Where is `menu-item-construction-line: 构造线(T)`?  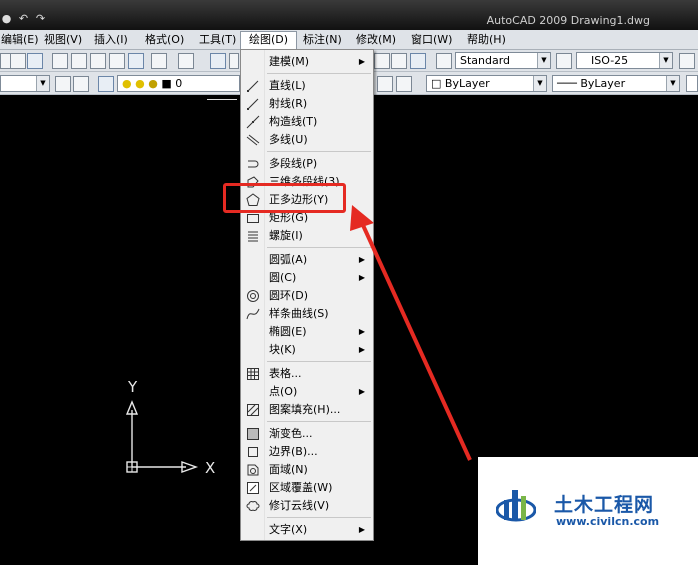
menu-item-construction-line: 构造线(T) is located at coordinates (307, 122).